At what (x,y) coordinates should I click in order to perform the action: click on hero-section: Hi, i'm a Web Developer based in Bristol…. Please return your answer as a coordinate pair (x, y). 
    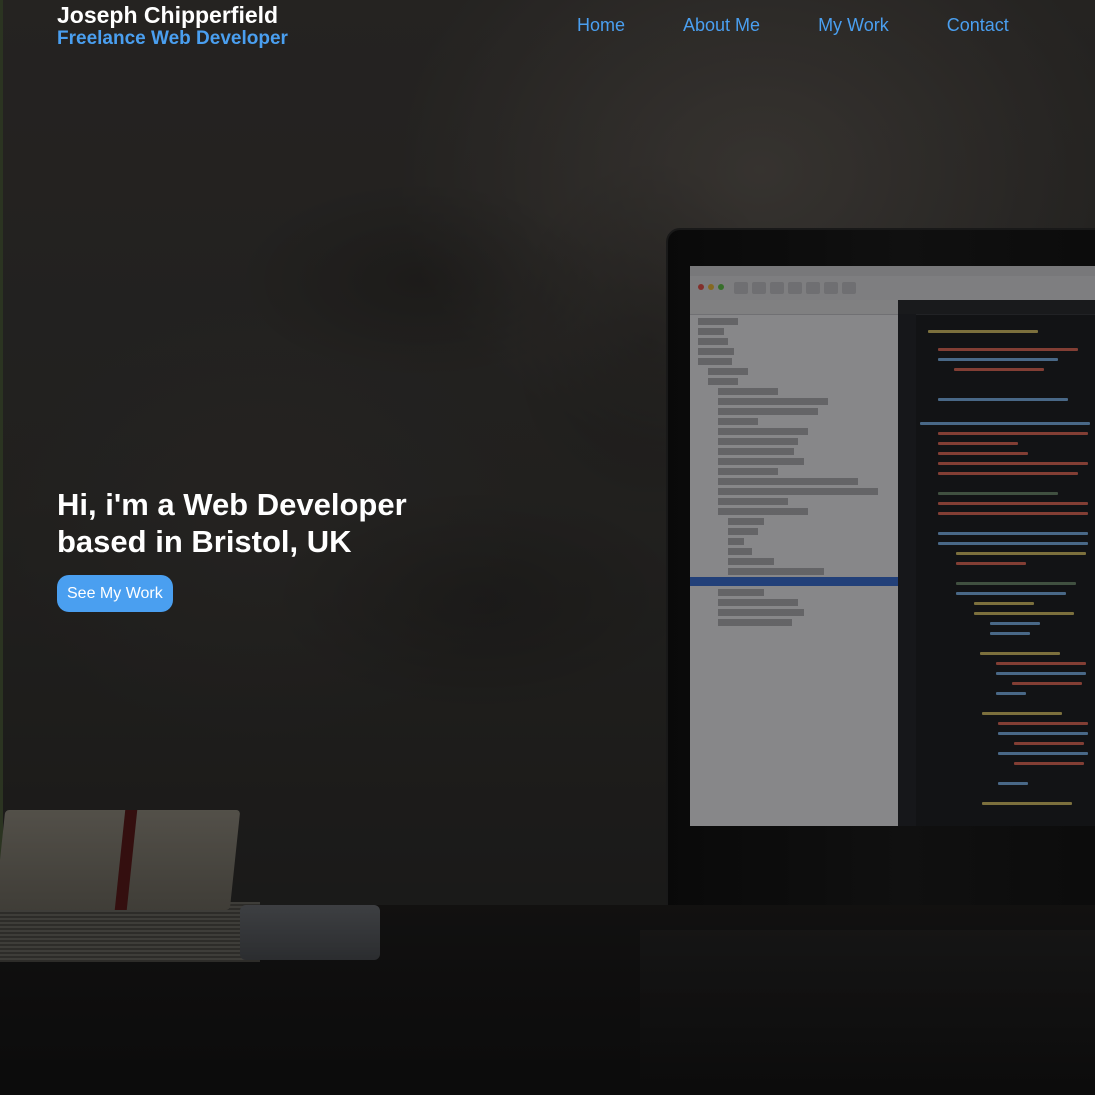
    Looking at the image, I should click on (267, 549).